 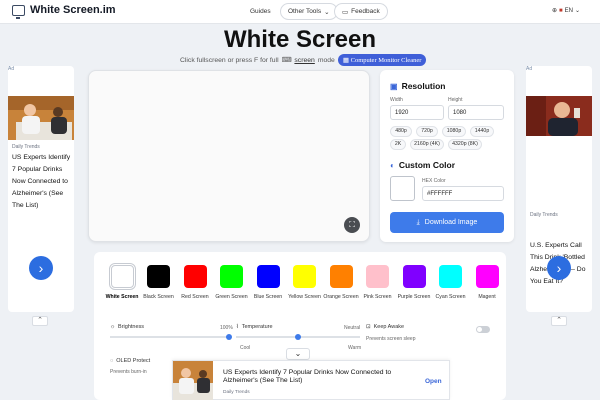 I want to click on color-label: Orange Screen, so click(x=341, y=297).